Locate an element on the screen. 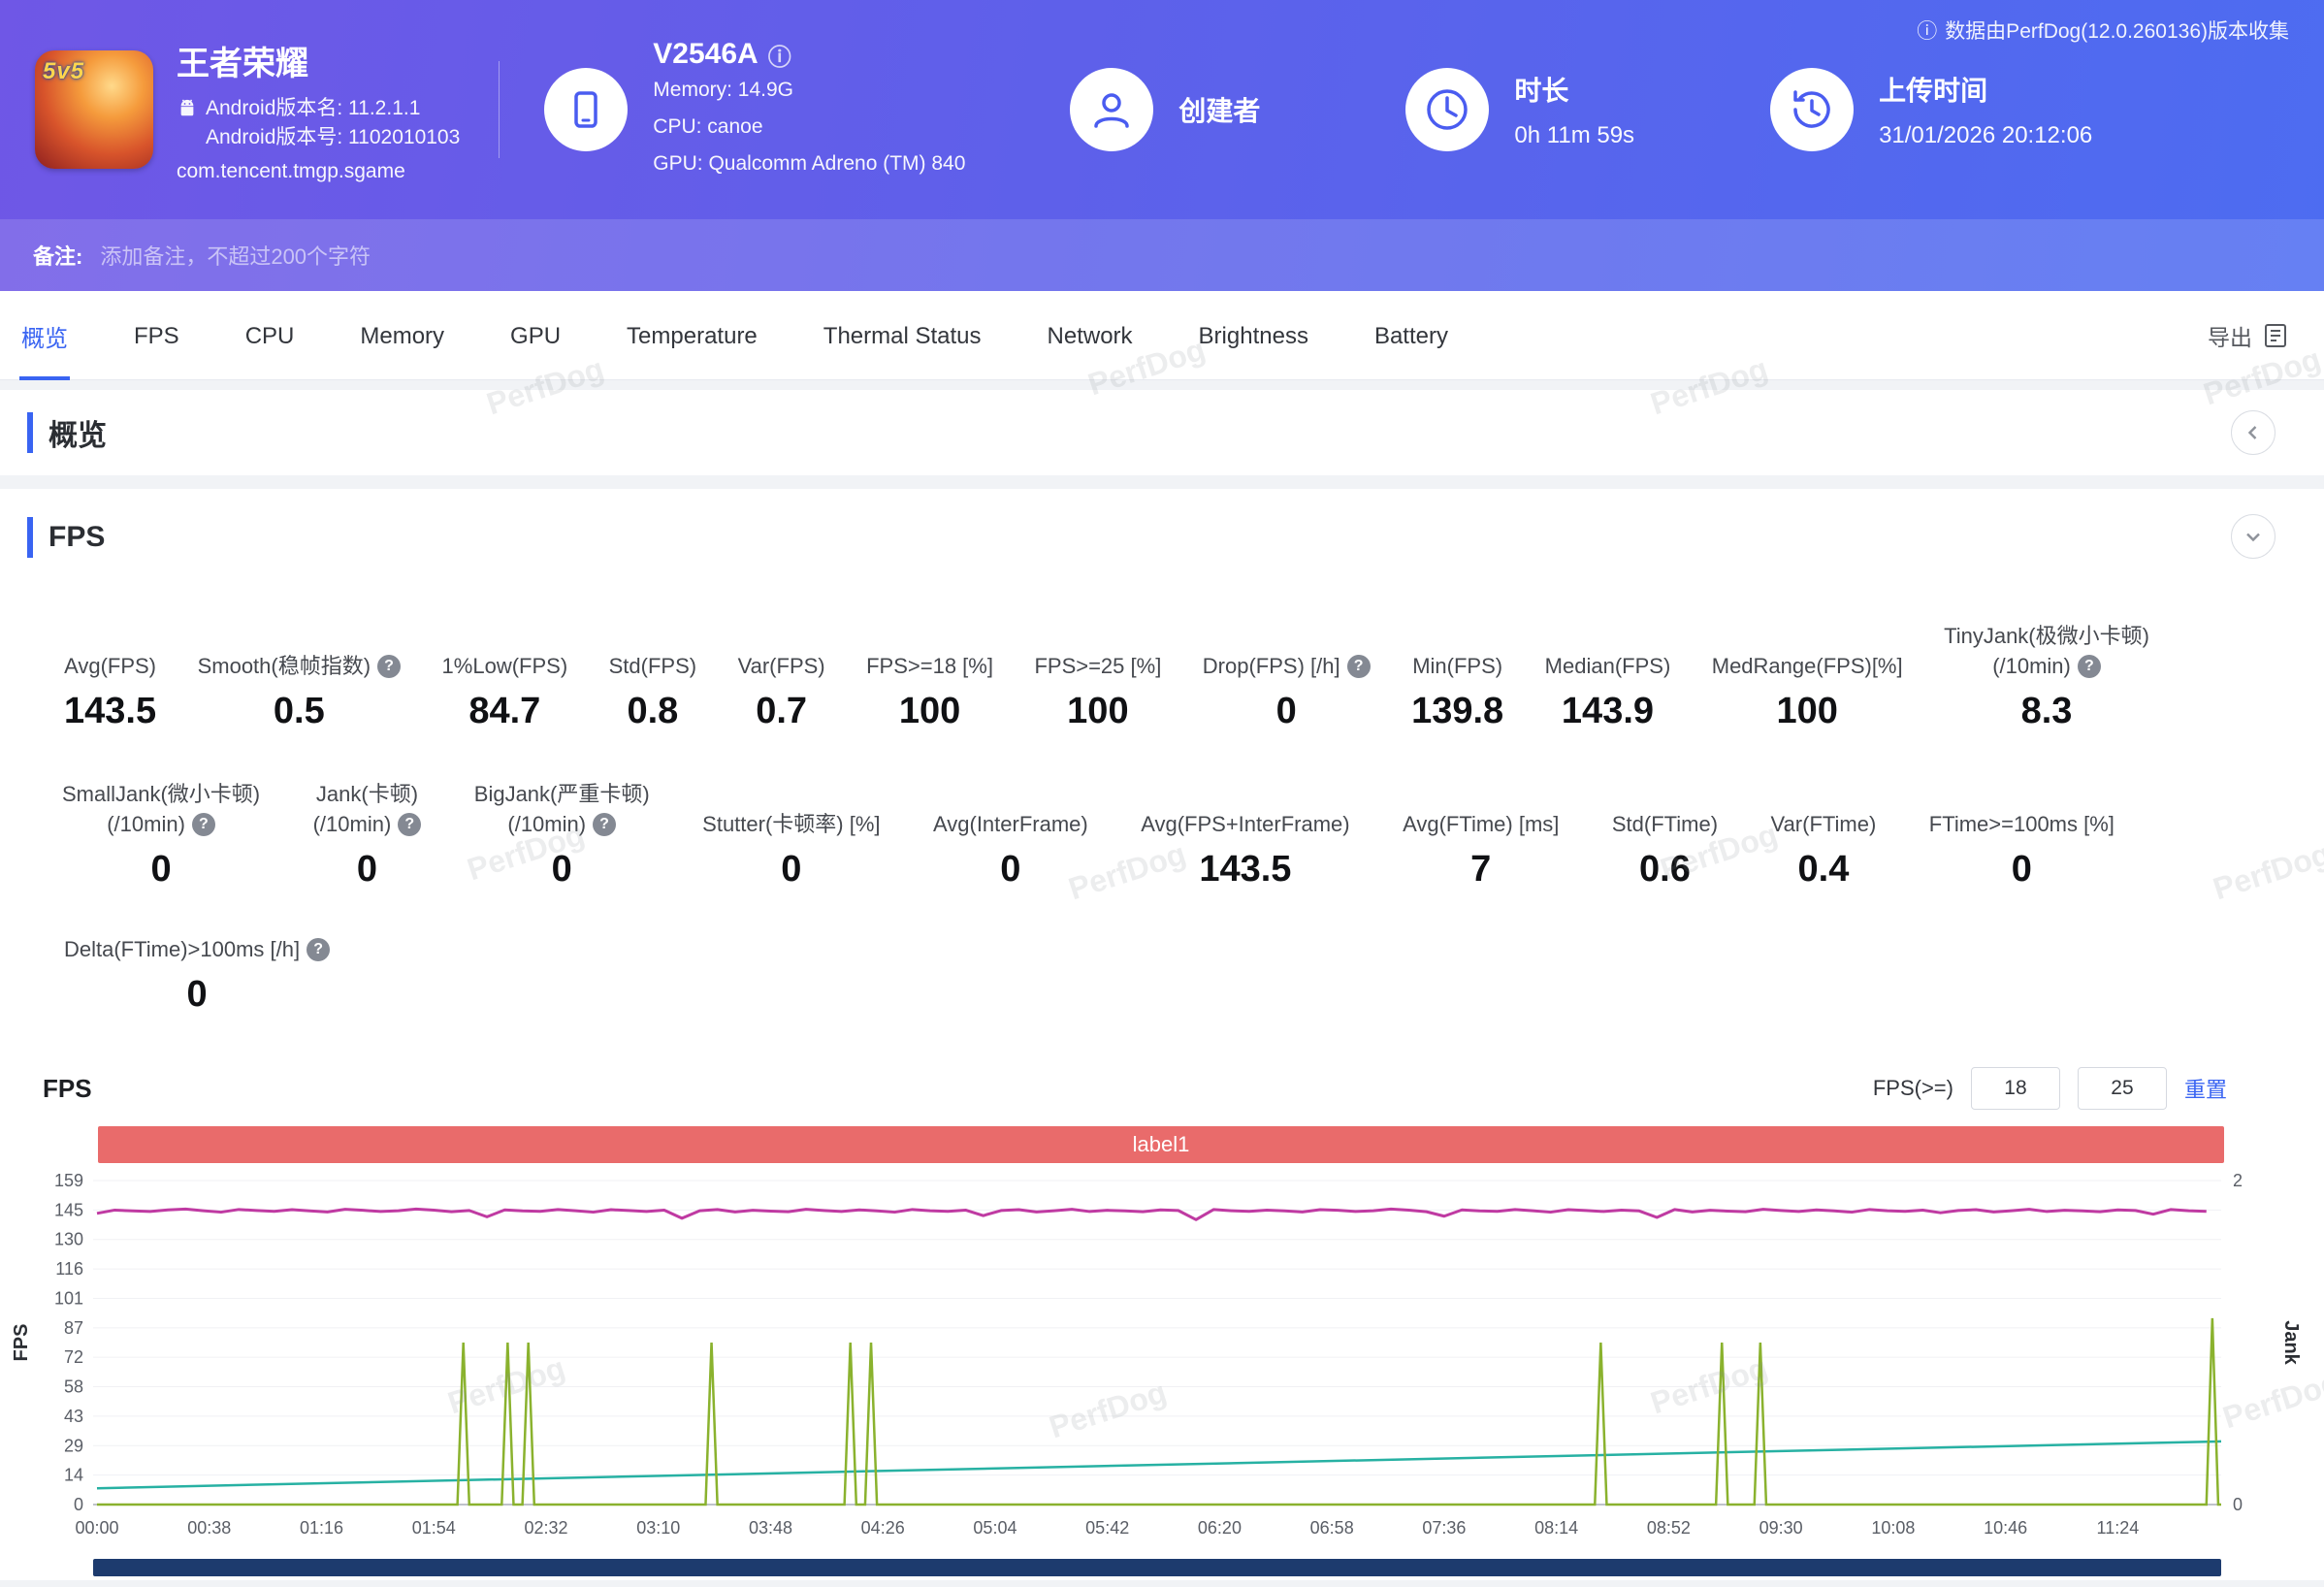 This screenshot has width=2324, height=1587. metric-label: FPS>=18 [%] is located at coordinates (929, 666).